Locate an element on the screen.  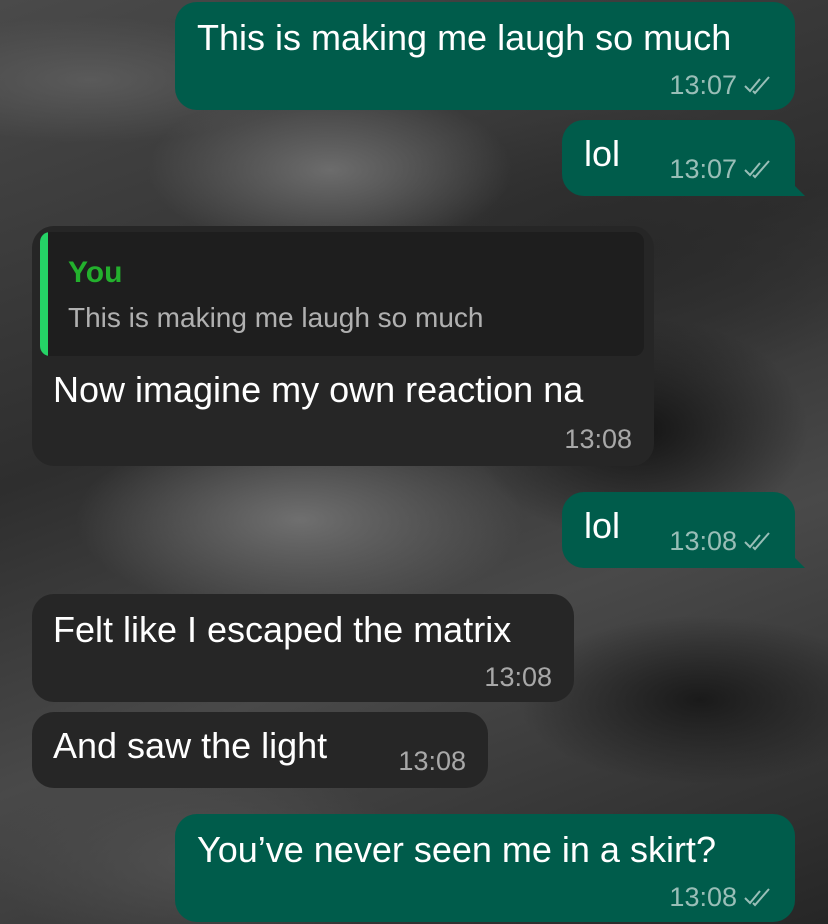
outgoing-message-bubble: lol 13:08 is located at coordinates (678, 530).